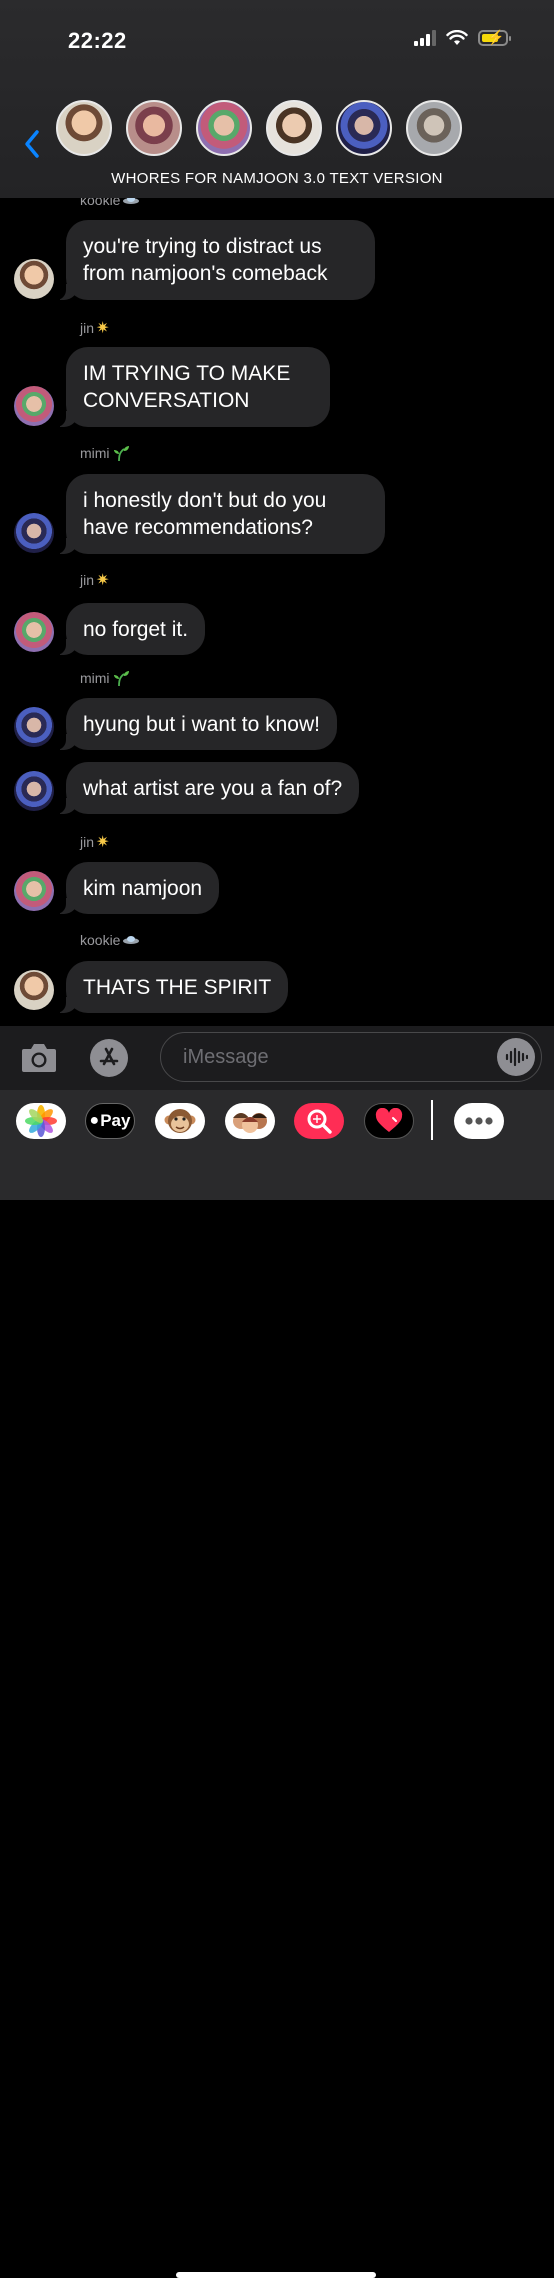 The image size is (554, 2278). I want to click on app-store-icon, so click(109, 1056).